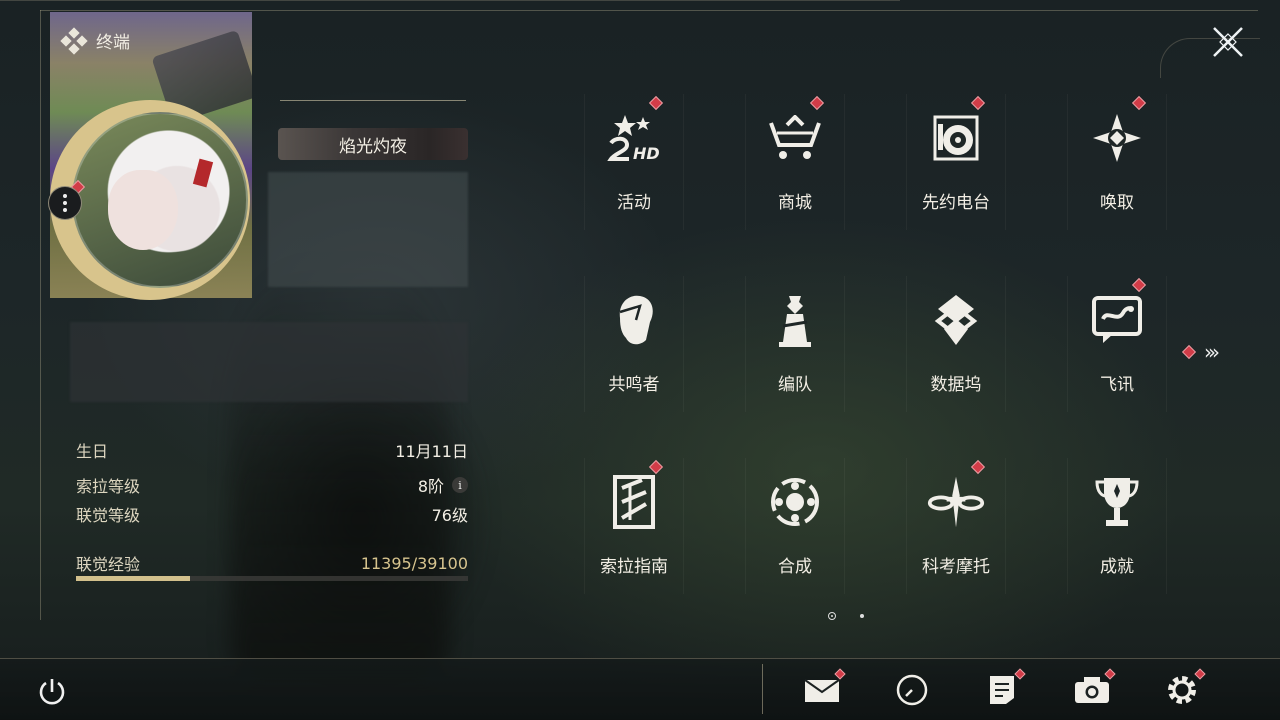 This screenshot has height=720, width=1280. I want to click on motorcycle-icon, so click(956, 502).